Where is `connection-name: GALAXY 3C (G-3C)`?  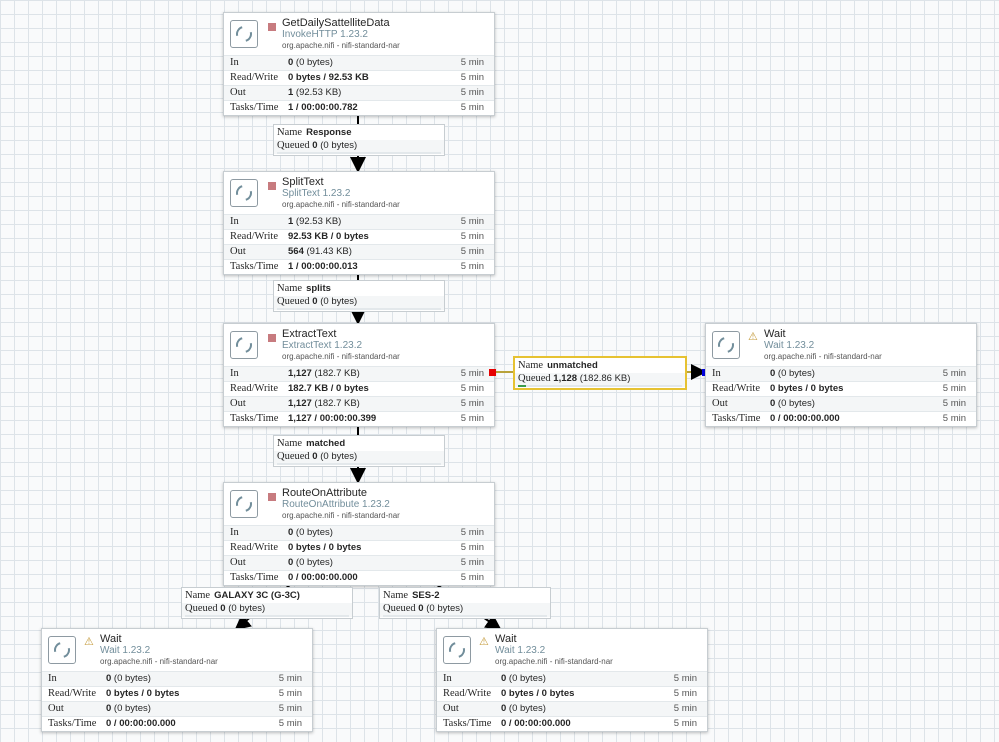
connection-name: GALAXY 3C (G-3C) is located at coordinates (257, 595).